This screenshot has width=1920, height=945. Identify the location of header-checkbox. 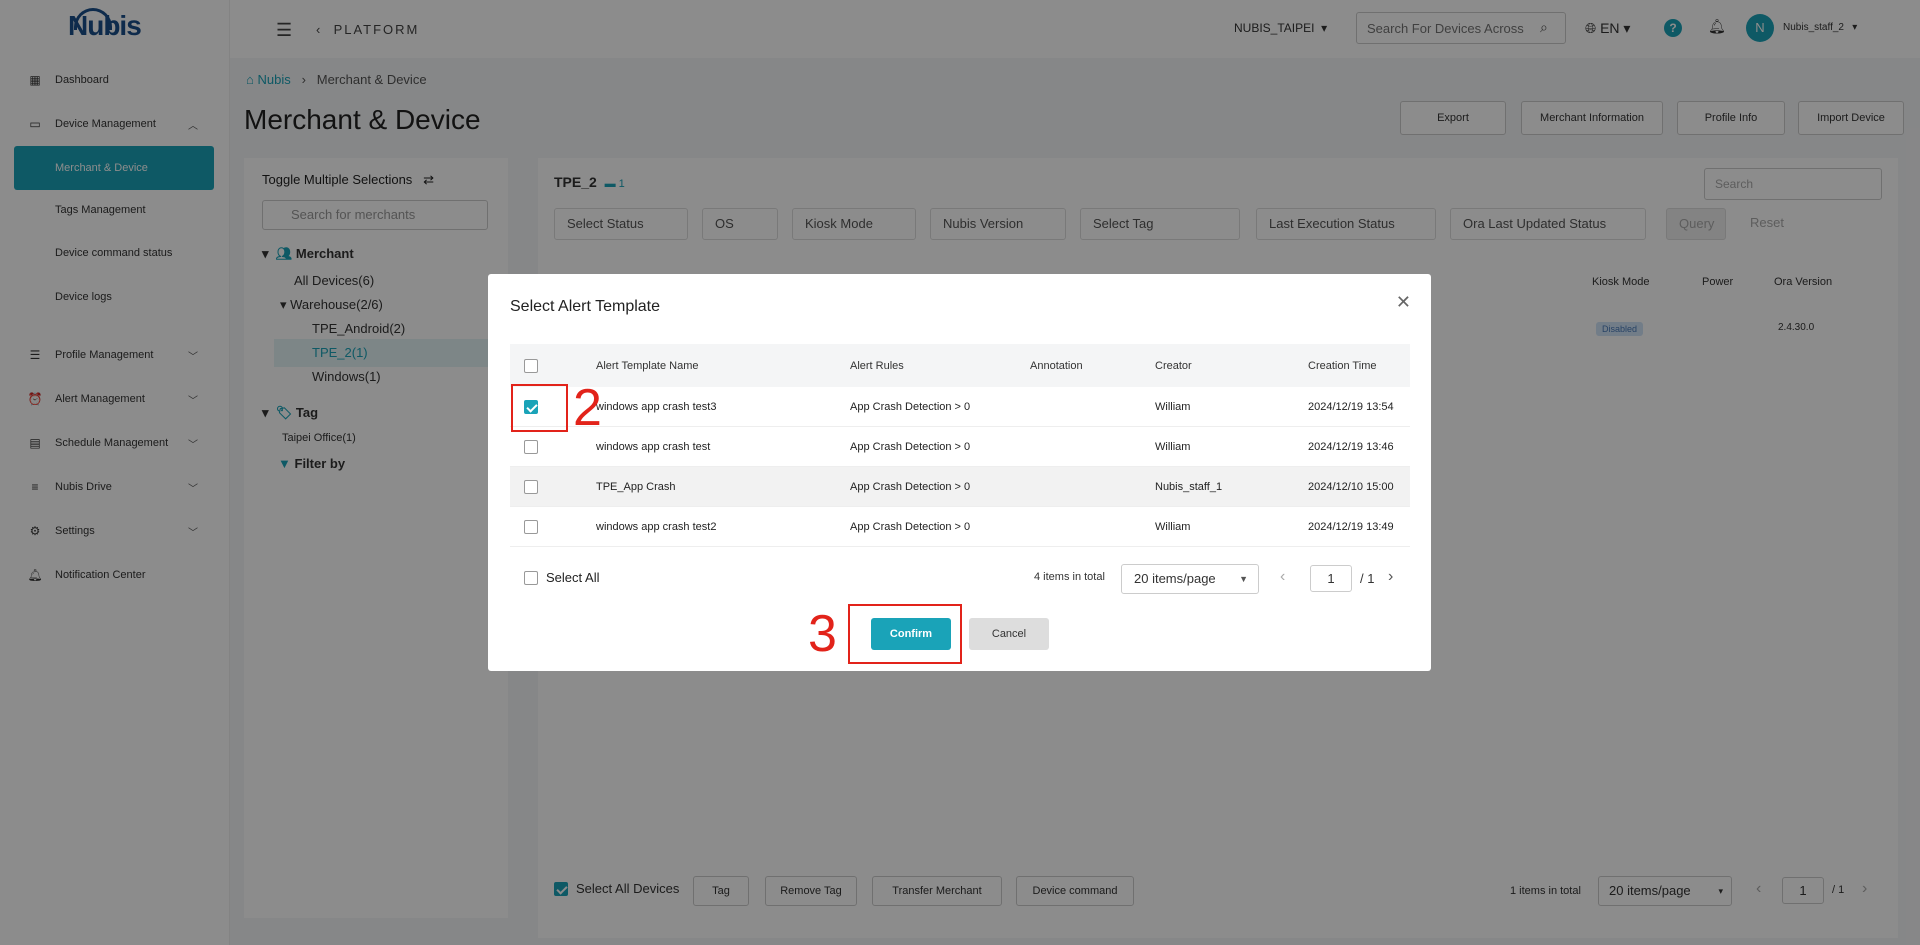
(531, 365).